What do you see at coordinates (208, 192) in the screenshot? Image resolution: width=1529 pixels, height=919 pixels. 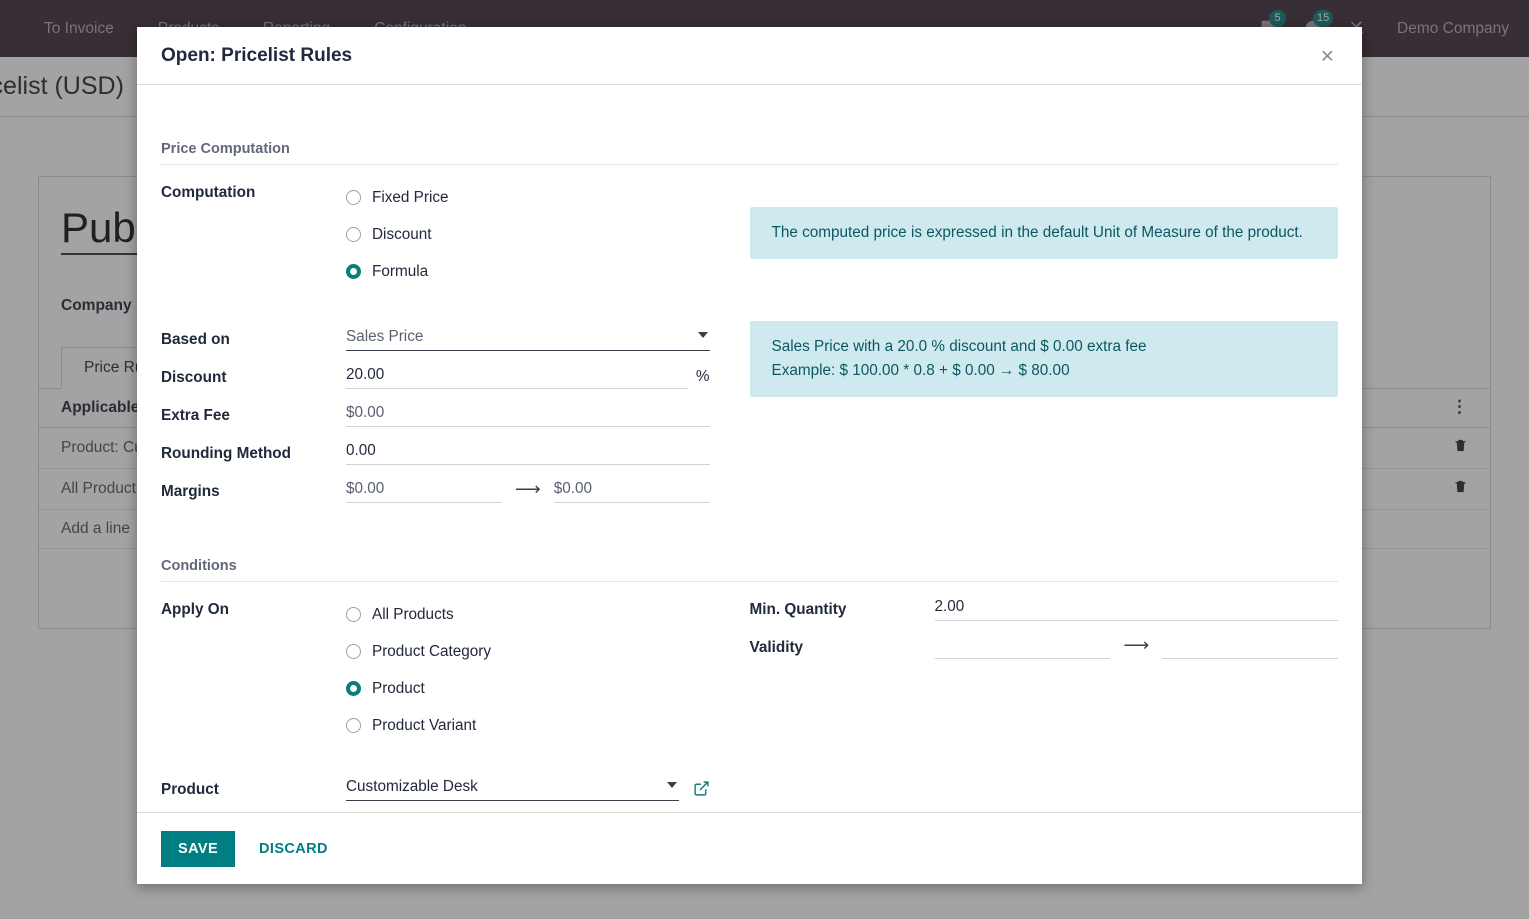 I see `computation-label: Computation` at bounding box center [208, 192].